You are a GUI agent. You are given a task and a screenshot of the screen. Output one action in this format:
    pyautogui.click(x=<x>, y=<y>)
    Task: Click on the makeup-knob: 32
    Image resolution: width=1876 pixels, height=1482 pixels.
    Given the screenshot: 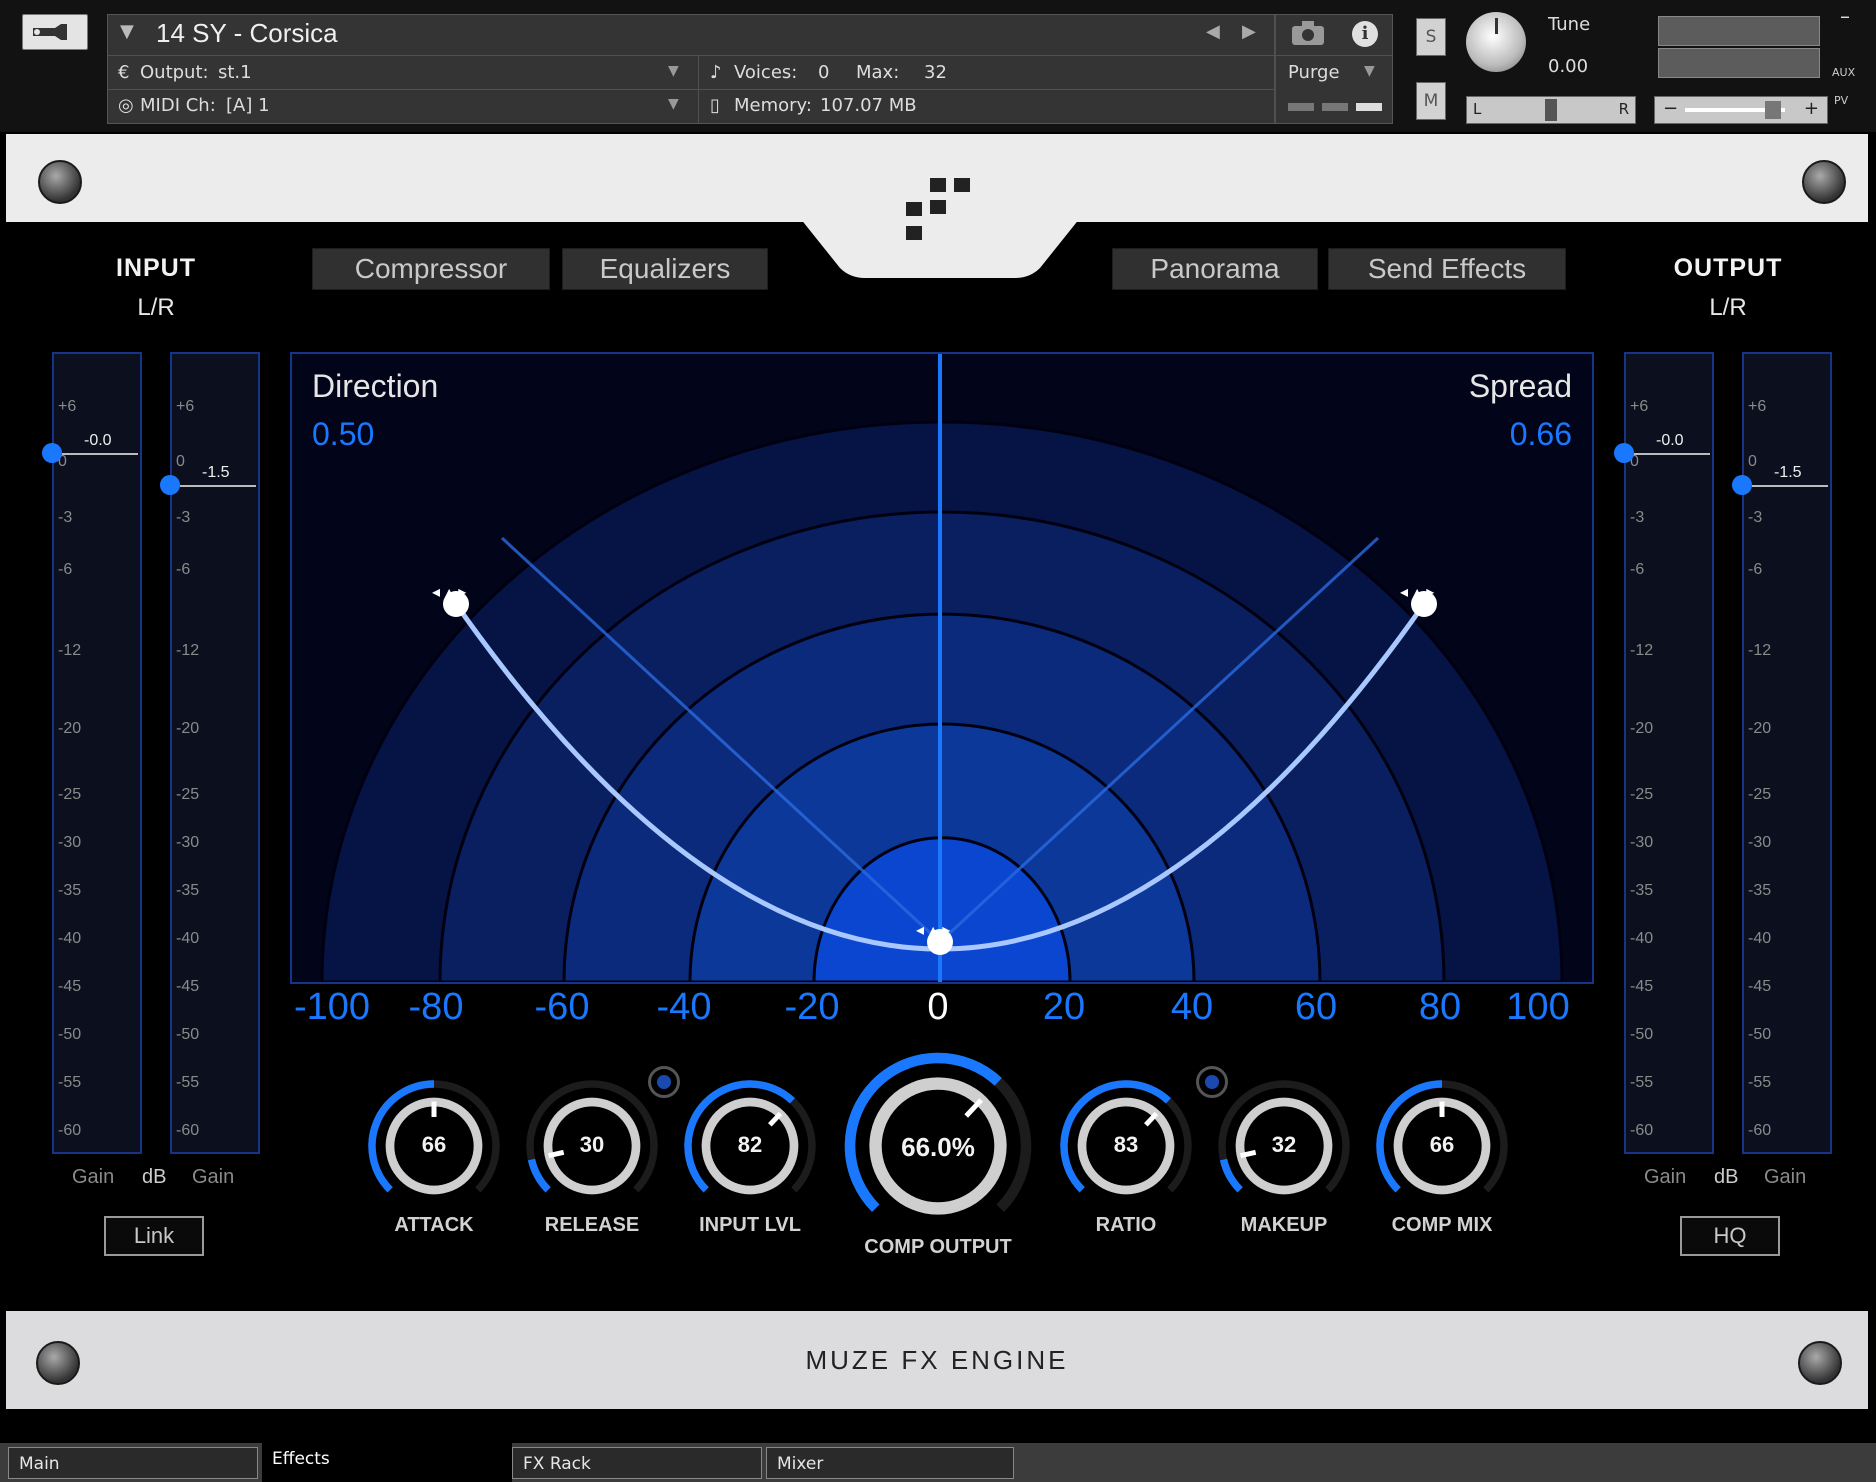 What is the action you would take?
    pyautogui.click(x=1284, y=1146)
    